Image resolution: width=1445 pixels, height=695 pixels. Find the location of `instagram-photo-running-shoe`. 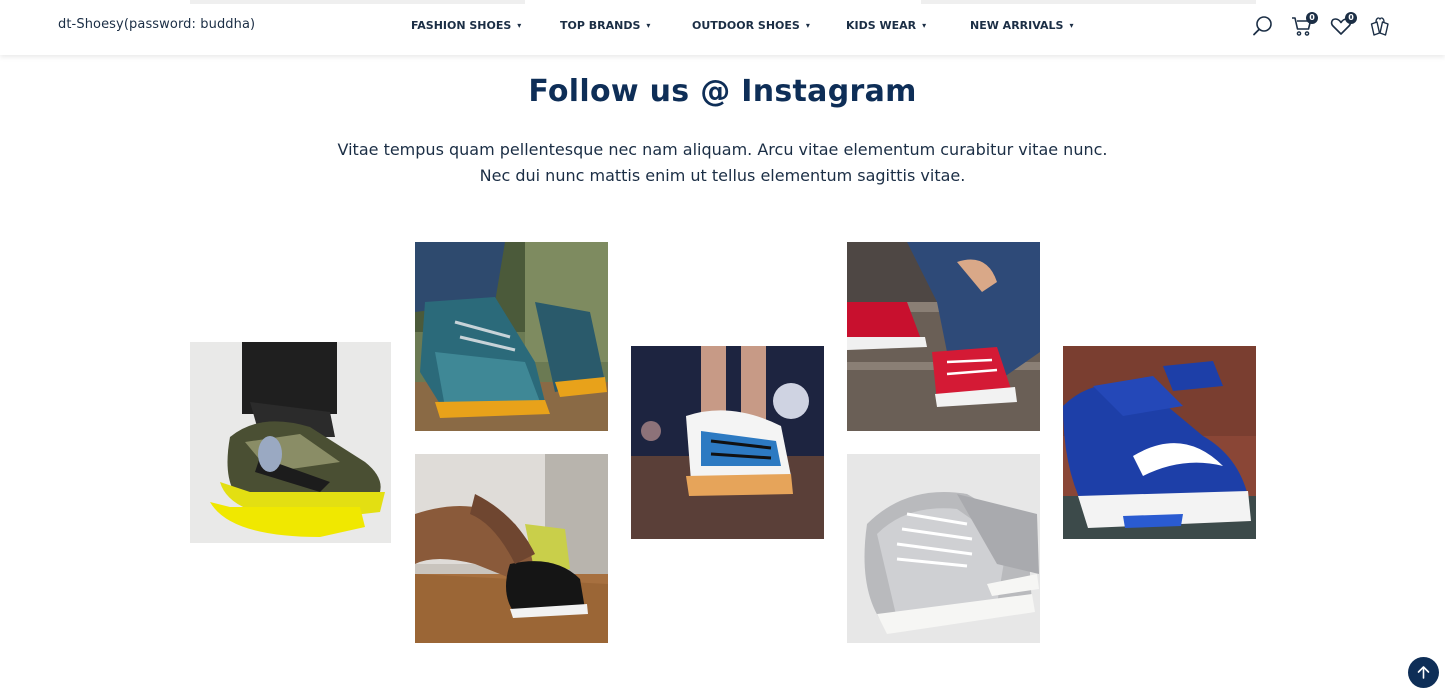

instagram-photo-running-shoe is located at coordinates (727, 442).